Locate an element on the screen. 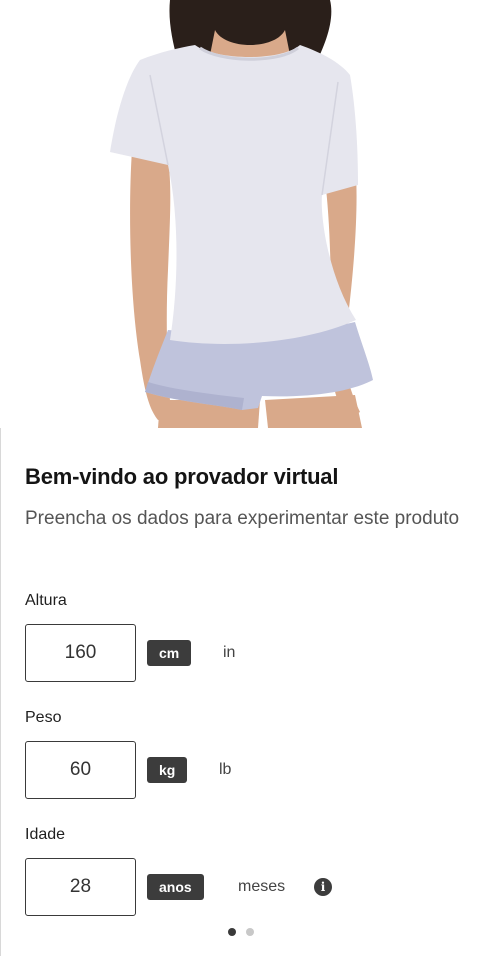 This screenshot has height=956, width=492. weight-input is located at coordinates (80, 770).